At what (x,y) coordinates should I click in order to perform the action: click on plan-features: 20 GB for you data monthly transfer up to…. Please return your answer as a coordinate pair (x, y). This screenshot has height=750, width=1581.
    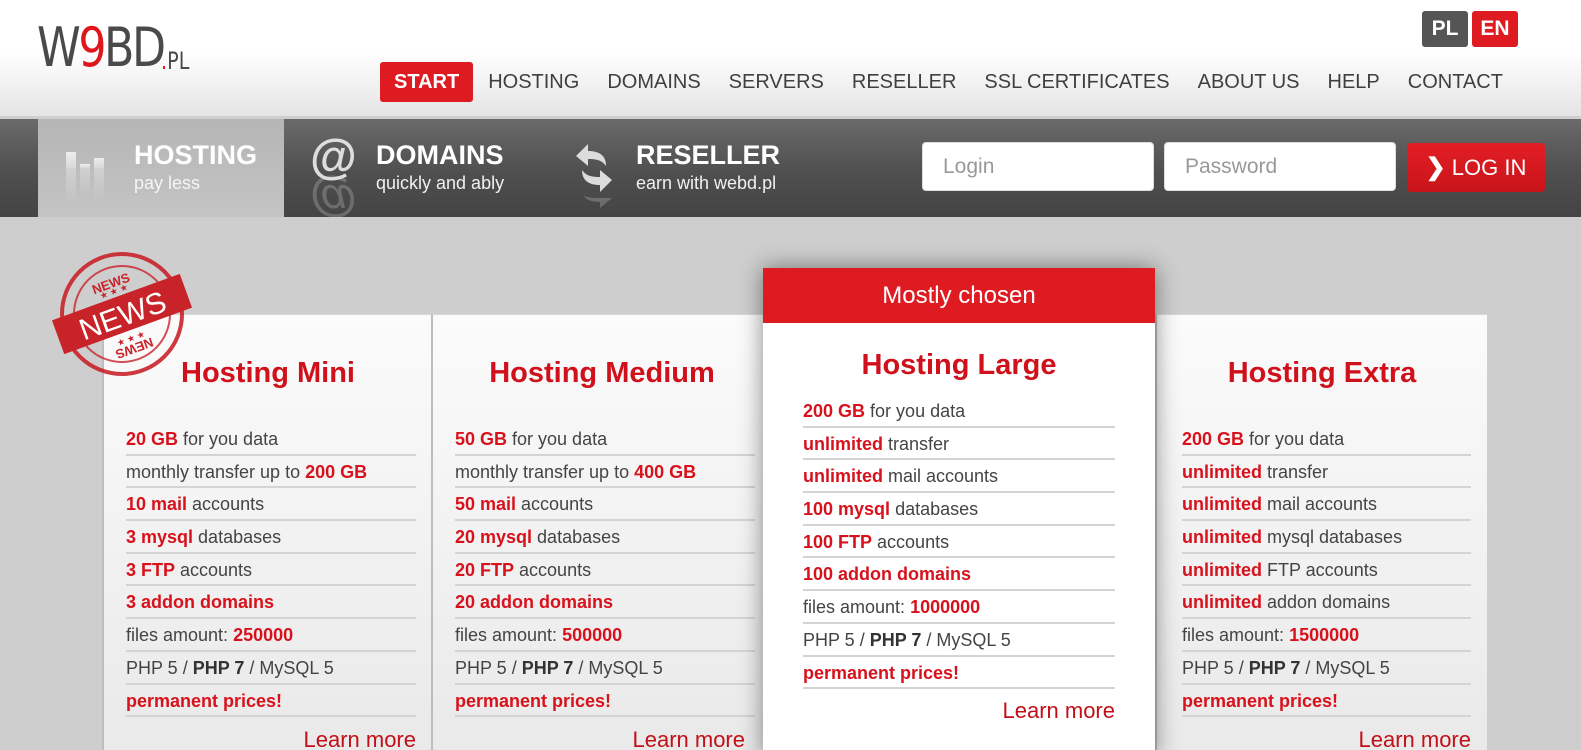
    Looking at the image, I should click on (271, 570).